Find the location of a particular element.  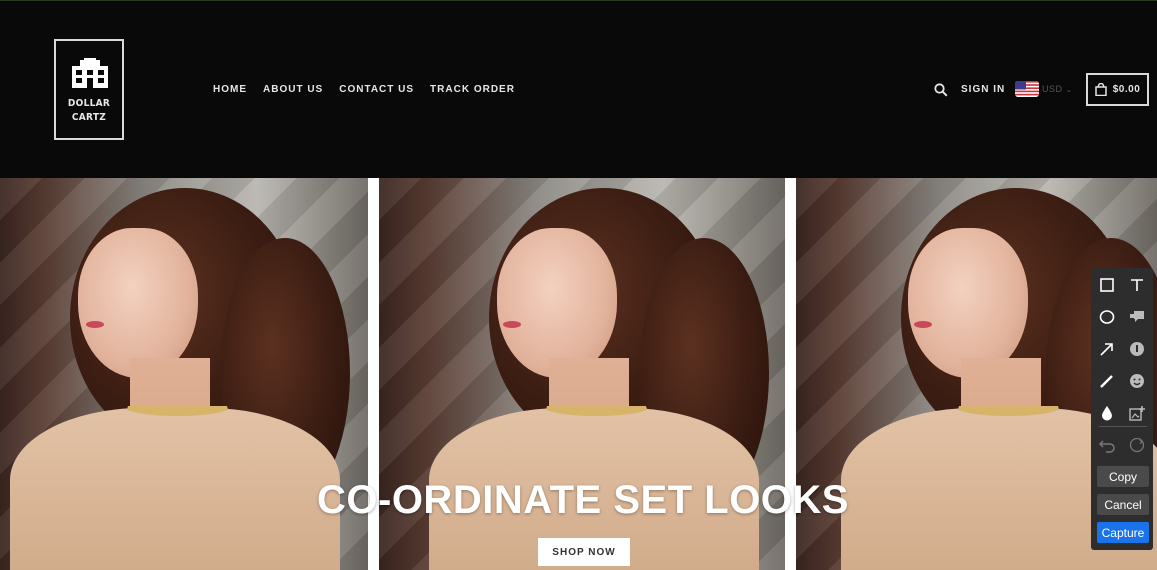

capture-toolbar: Copy Cancel Capture is located at coordinates (1122, 409).